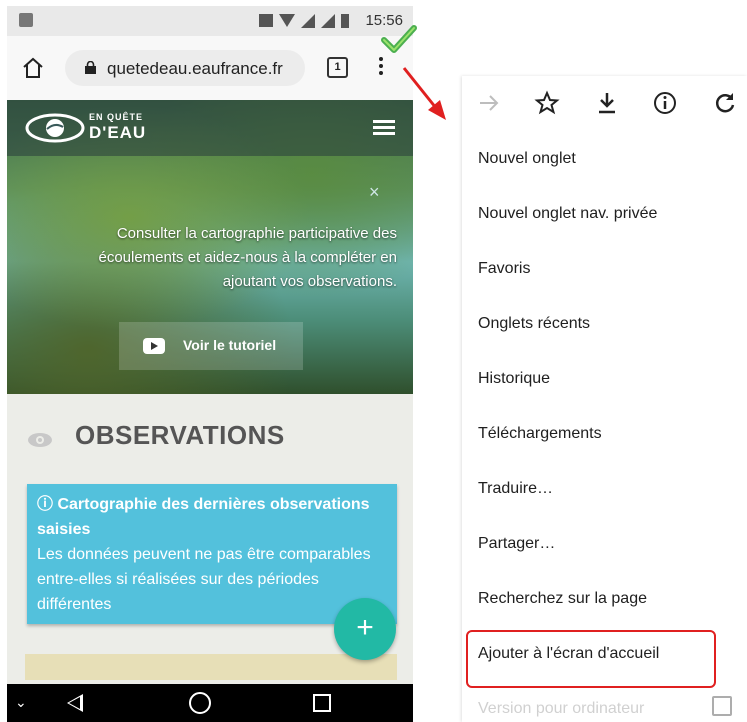 The height and width of the screenshot is (722, 747). I want to click on menu-toolbar, so click(604, 104).